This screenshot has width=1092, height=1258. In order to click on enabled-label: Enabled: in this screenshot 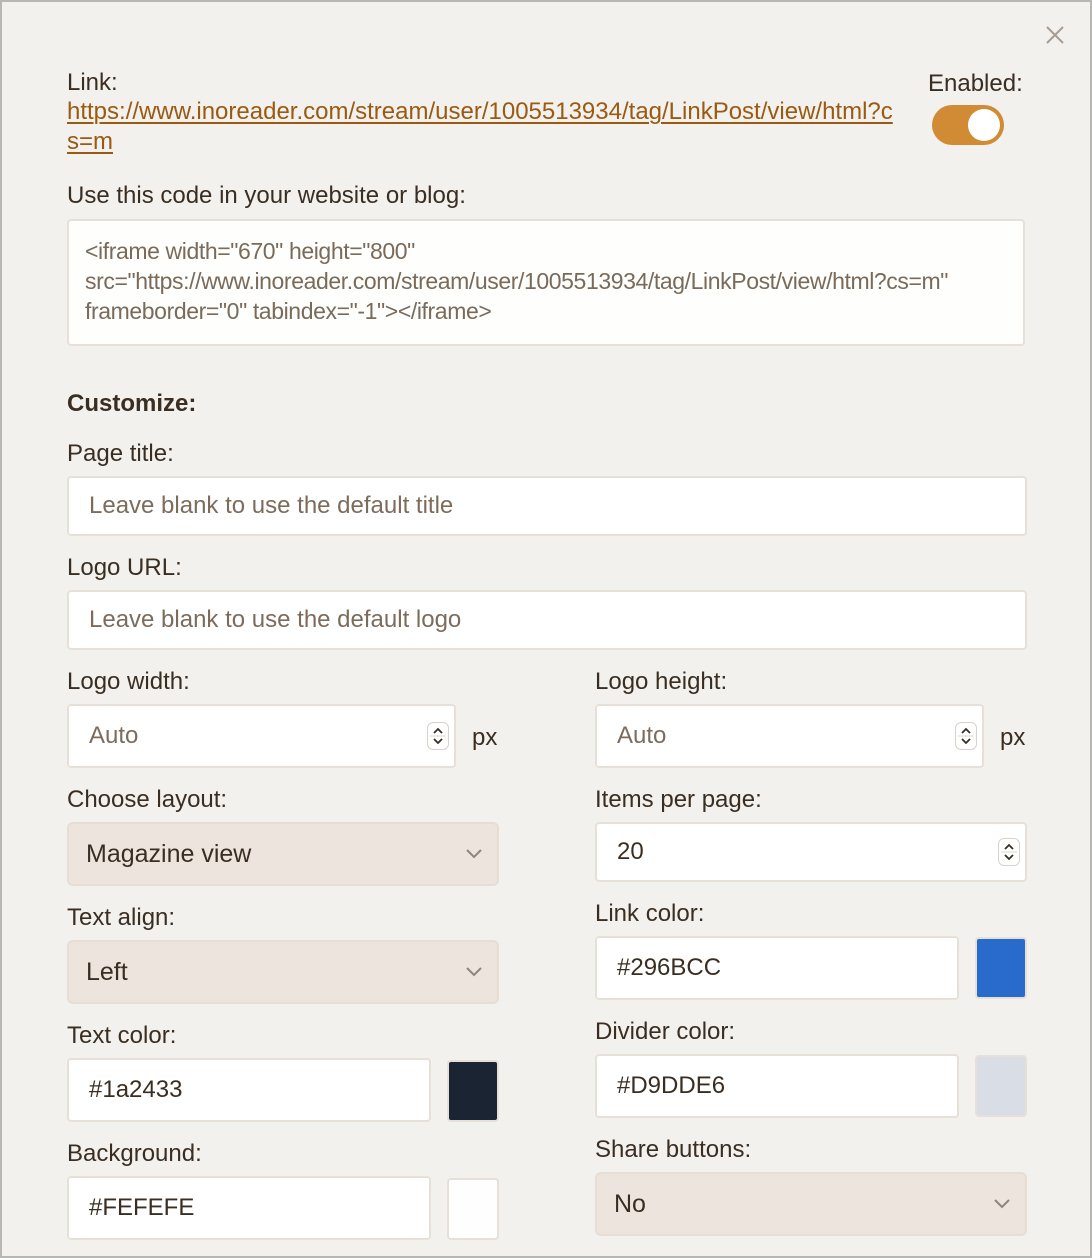, I will do `click(975, 83)`.